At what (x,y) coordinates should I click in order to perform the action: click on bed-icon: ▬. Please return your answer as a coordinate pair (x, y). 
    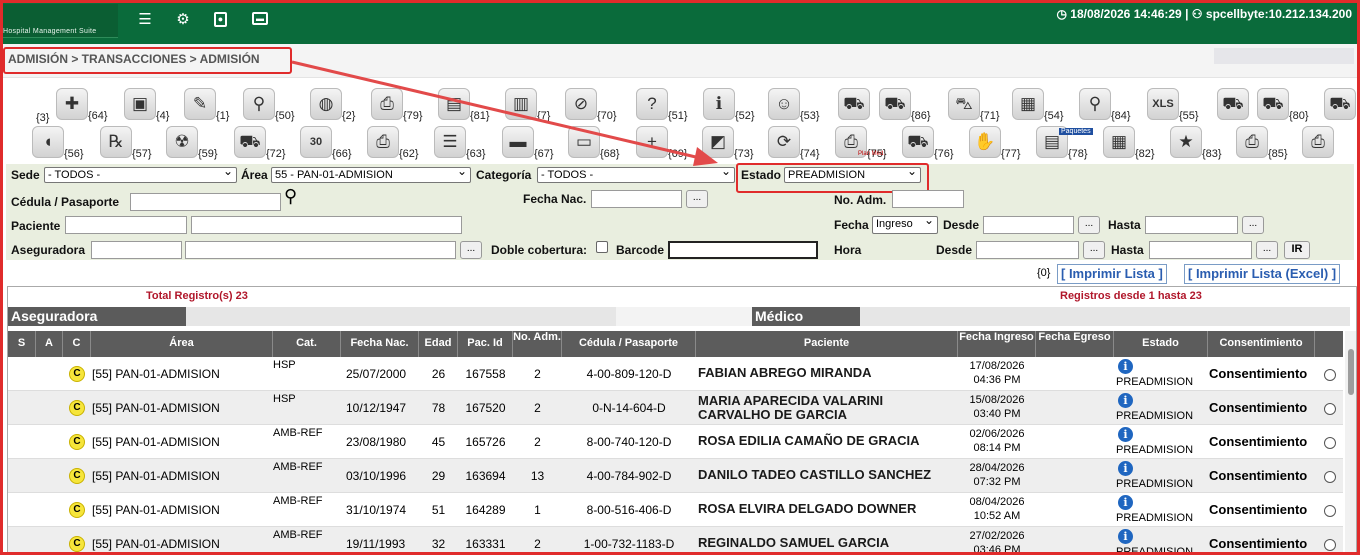
    Looking at the image, I should click on (518, 142).